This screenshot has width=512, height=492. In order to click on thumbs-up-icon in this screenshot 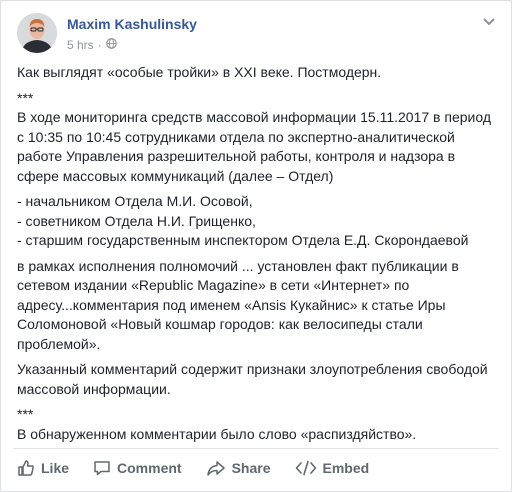, I will do `click(26, 468)`.